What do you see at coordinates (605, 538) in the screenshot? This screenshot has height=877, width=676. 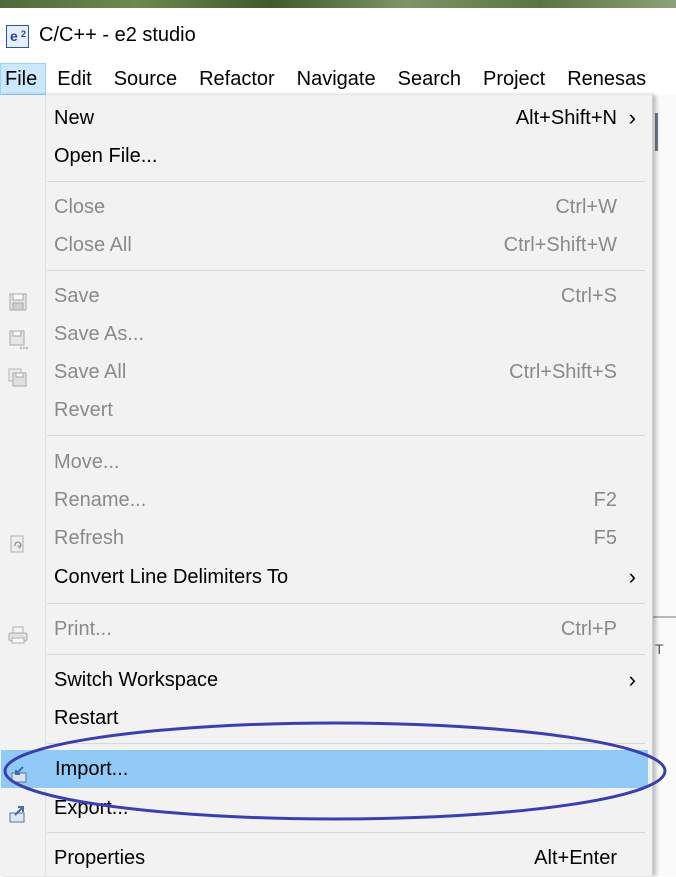 I see `shortcut-label: F5` at bounding box center [605, 538].